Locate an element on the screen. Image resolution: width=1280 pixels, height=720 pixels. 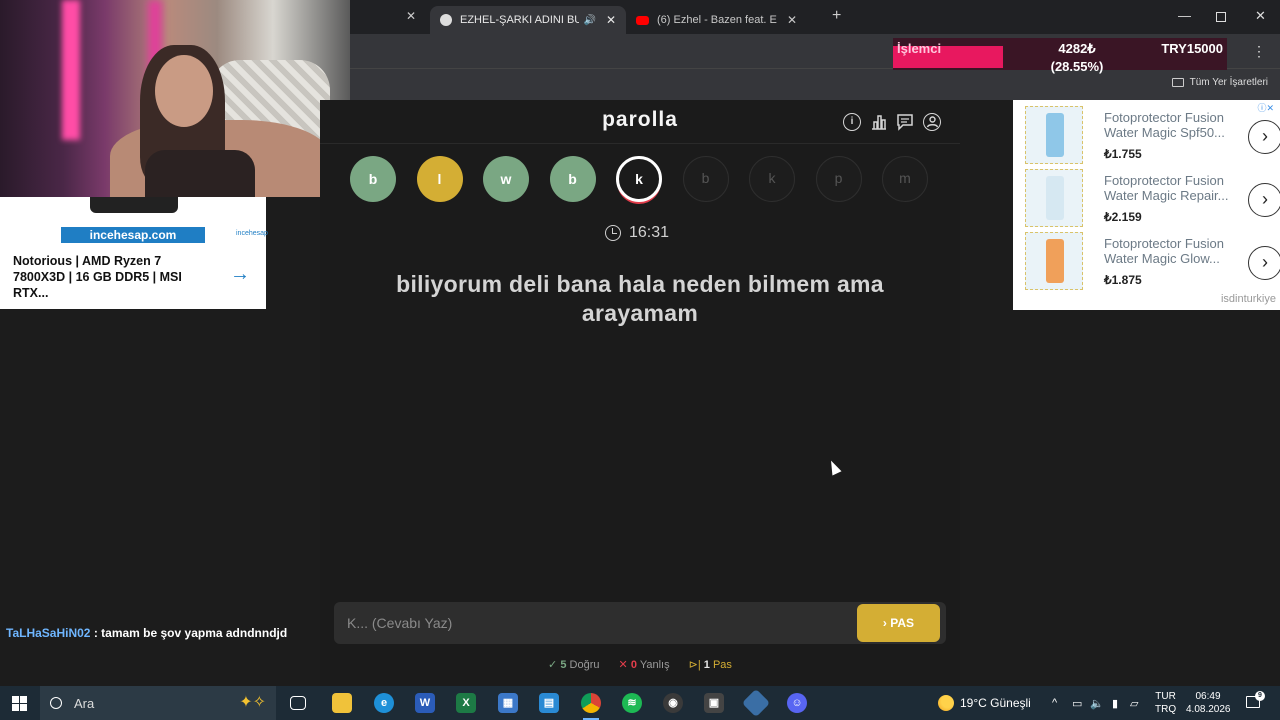
notification-icon: 9 is located at coordinates (1255, 699).